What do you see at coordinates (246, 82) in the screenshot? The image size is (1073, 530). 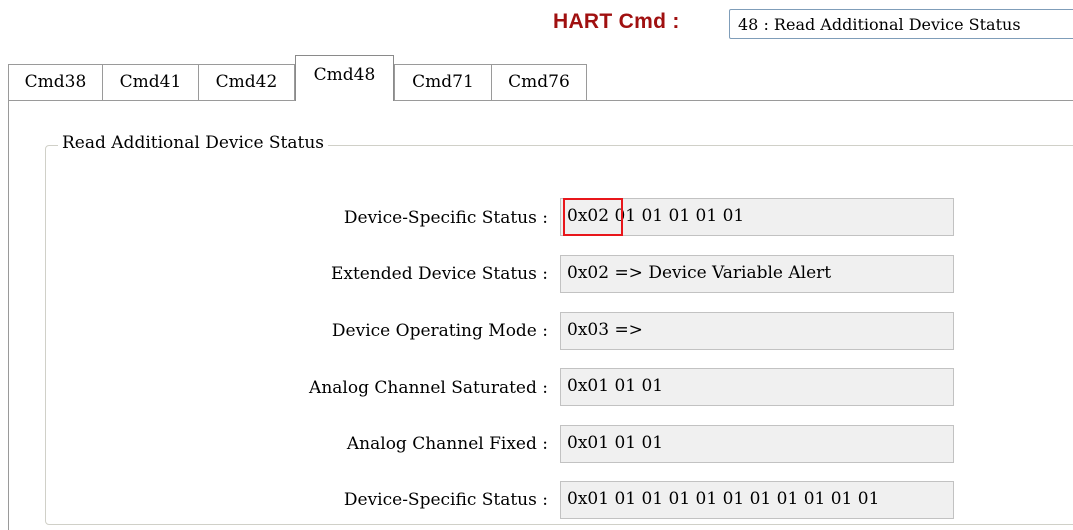 I see `tab-cmd42: Cmd42` at bounding box center [246, 82].